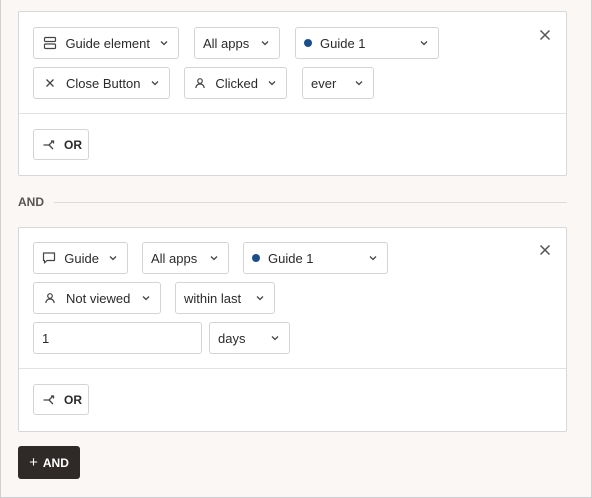 This screenshot has height=498, width=592. Describe the element at coordinates (232, 338) in the screenshot. I see `unit-label: days` at that location.